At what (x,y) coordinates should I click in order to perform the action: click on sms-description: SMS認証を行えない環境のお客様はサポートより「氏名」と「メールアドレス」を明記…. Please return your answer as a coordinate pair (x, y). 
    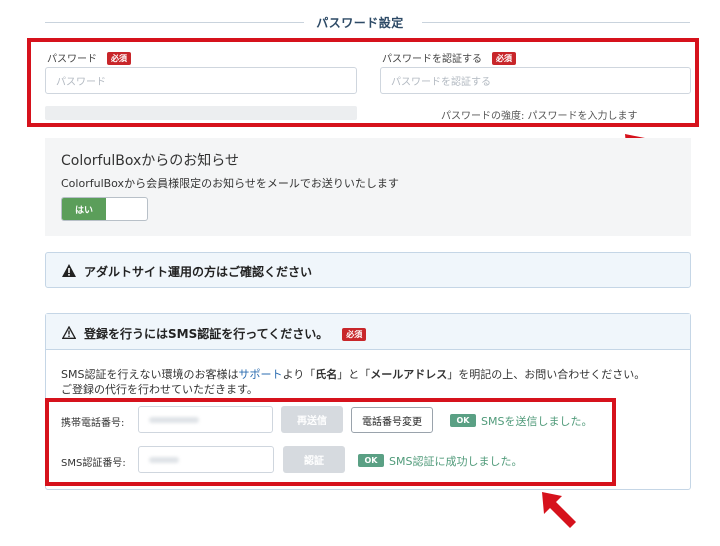
    Looking at the image, I should click on (353, 382).